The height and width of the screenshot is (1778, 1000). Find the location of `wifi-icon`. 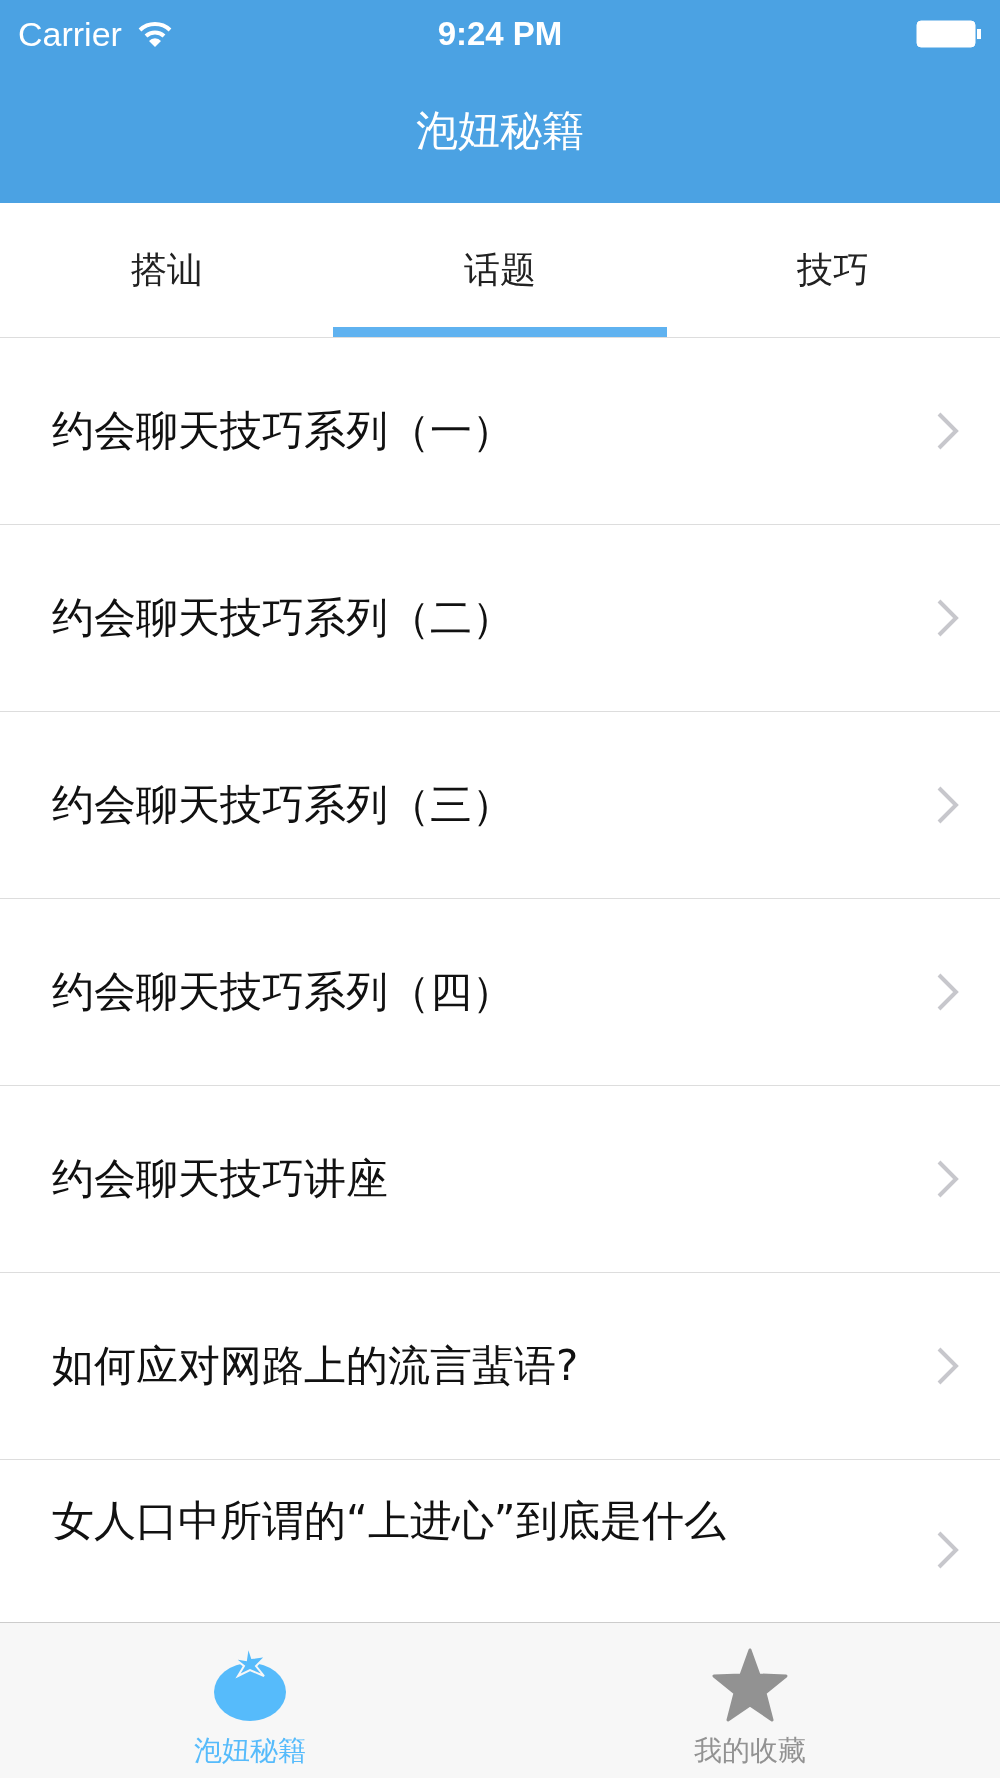

wifi-icon is located at coordinates (154, 34).